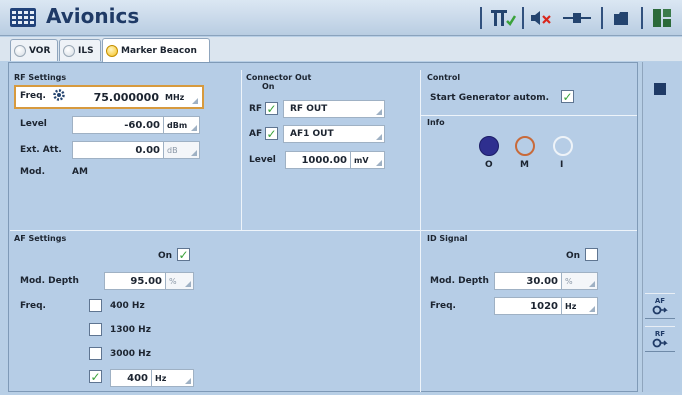 This screenshot has width=682, height=395. What do you see at coordinates (40, 238) in the screenshot?
I see `af-settings-title: AF Settings` at bounding box center [40, 238].